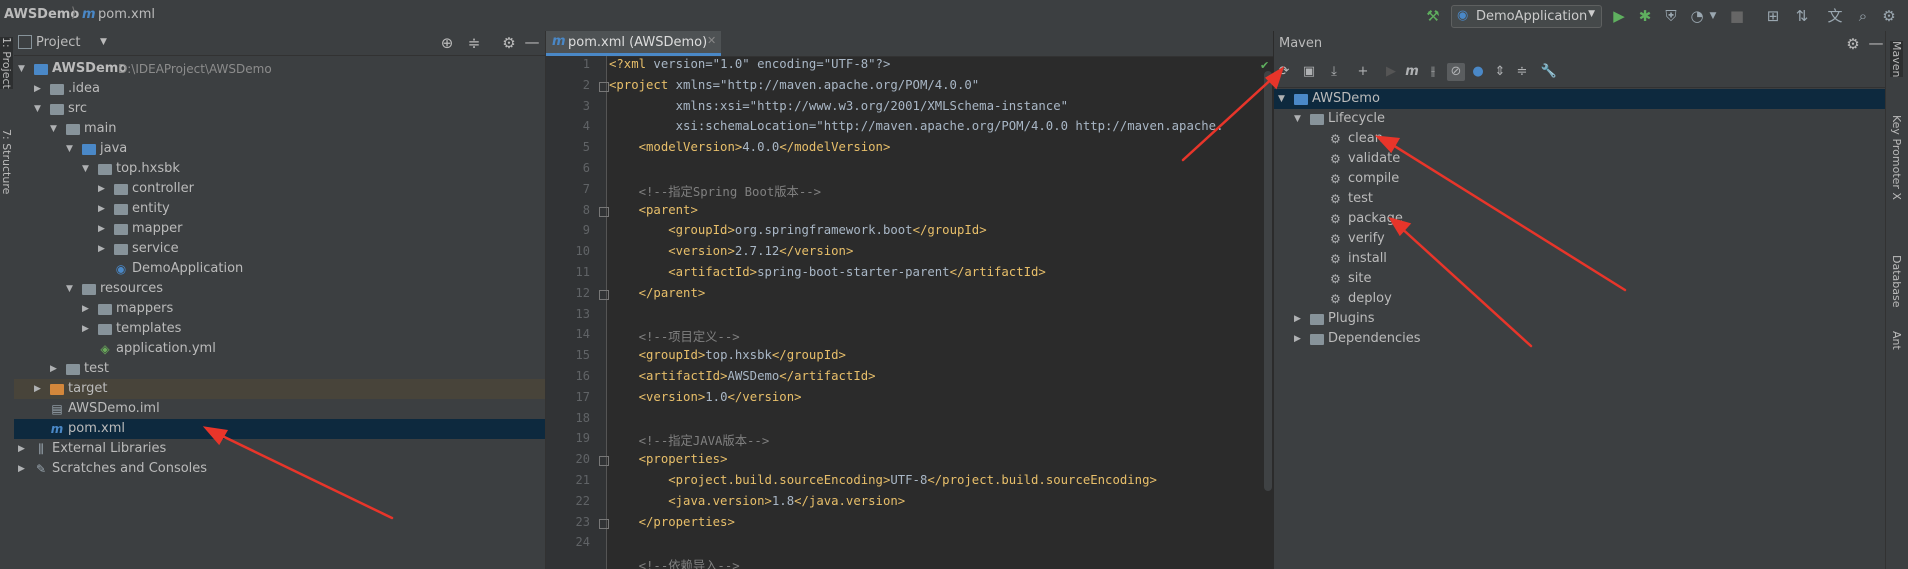  Describe the element at coordinates (1896, 59) in the screenshot. I see `maven-tool-tab: Maven` at that location.